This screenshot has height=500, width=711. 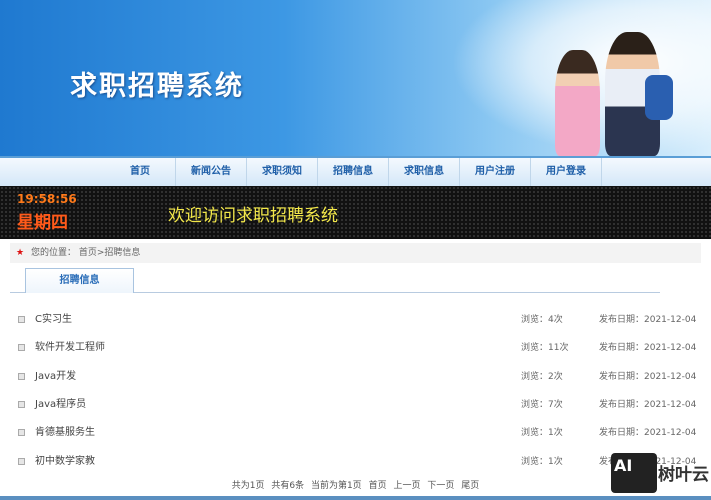 I want to click on list-item: C实习生 浏览：4次 发布日期：2021-12-04, so click(x=355, y=320).